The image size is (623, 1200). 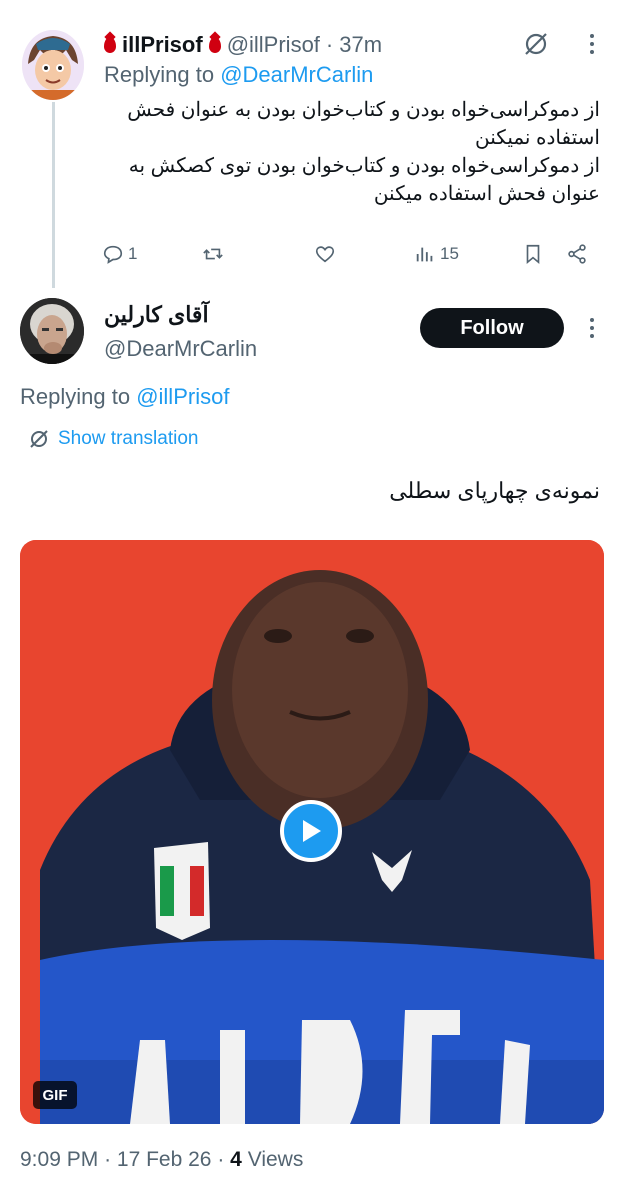 What do you see at coordinates (449, 253) in the screenshot?
I see `views-count: 15` at bounding box center [449, 253].